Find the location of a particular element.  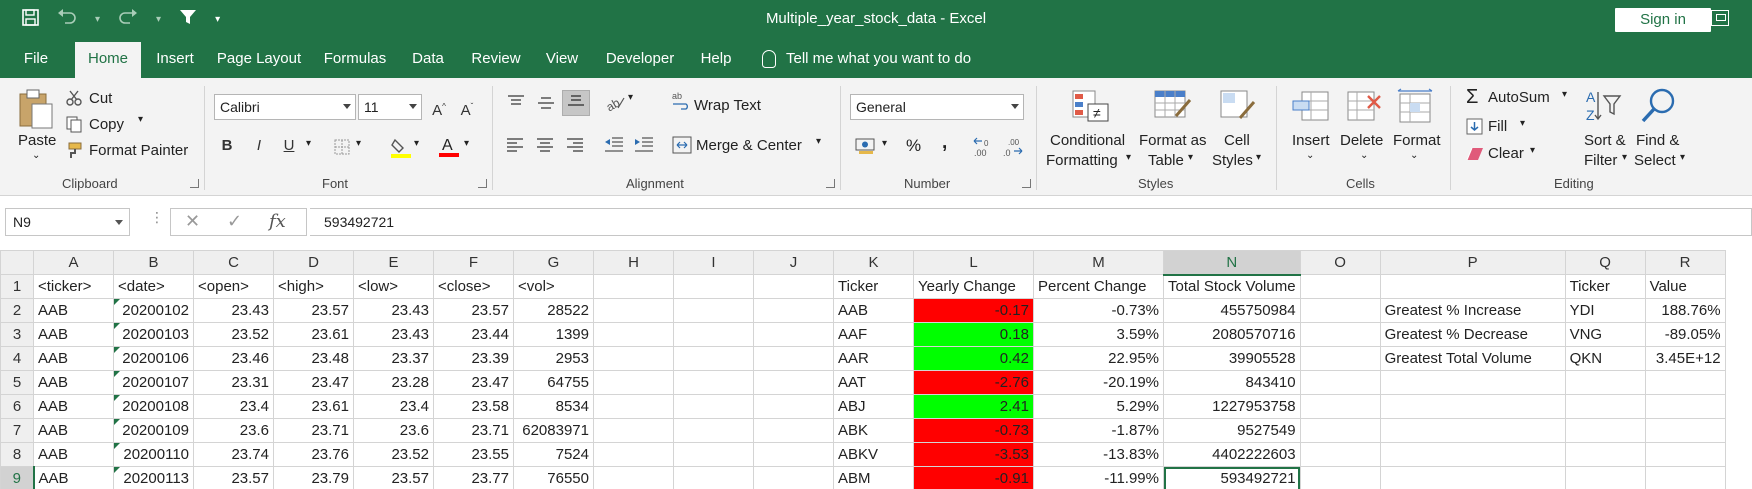

cell-k8: ABKV is located at coordinates (873, 454).